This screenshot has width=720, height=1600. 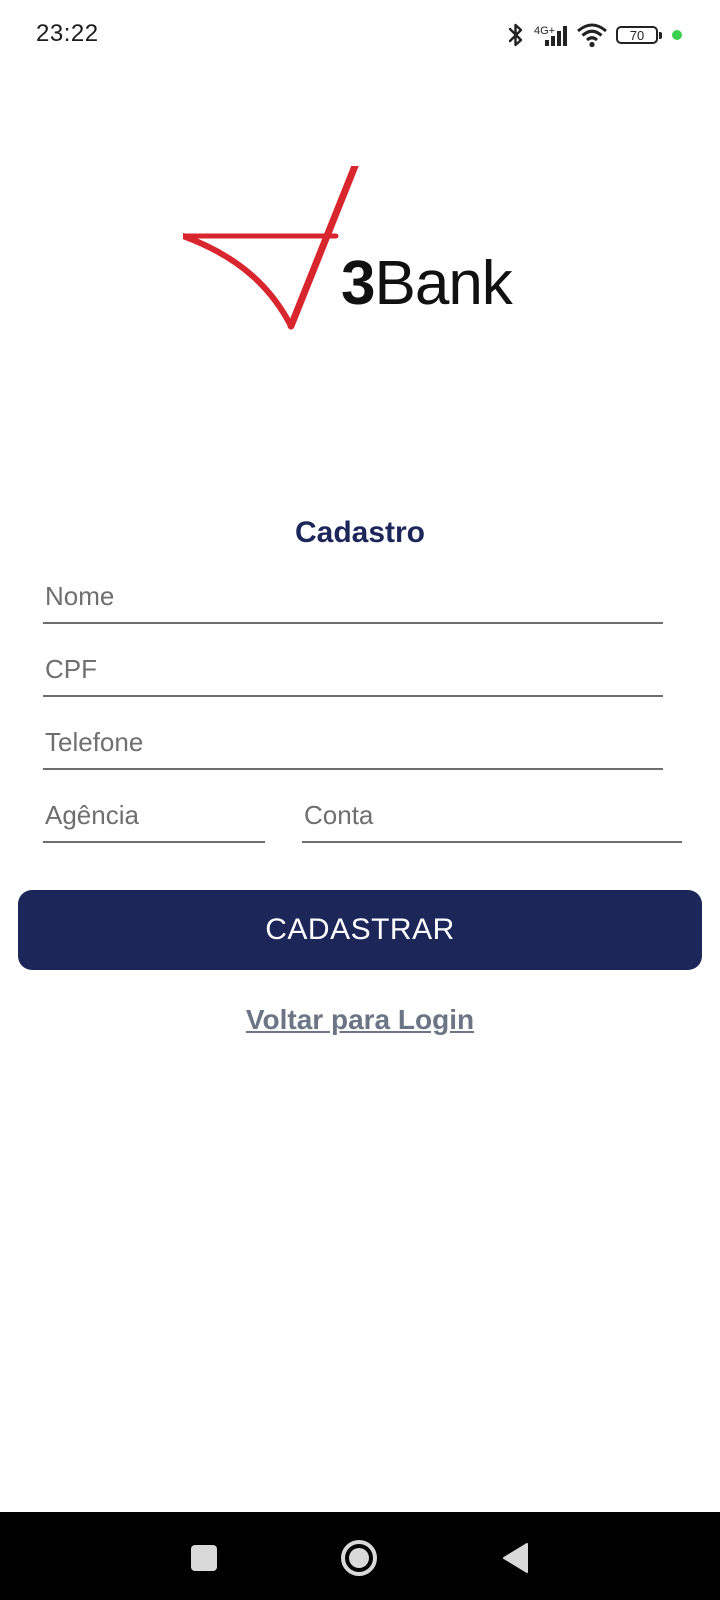 What do you see at coordinates (551, 35) in the screenshot?
I see `signal-icon: 4G+` at bounding box center [551, 35].